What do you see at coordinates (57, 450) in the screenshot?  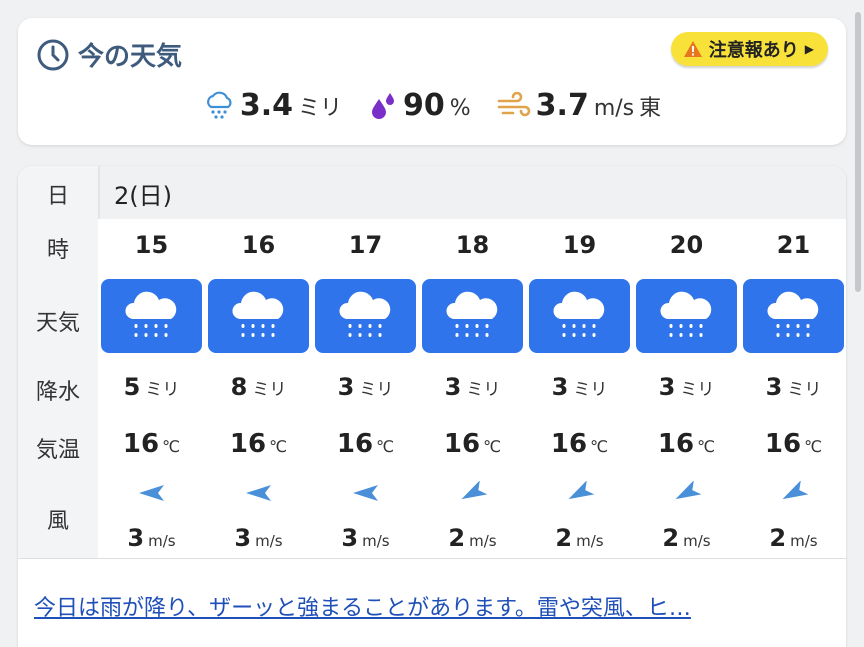 I see `label-temp: 気温` at bounding box center [57, 450].